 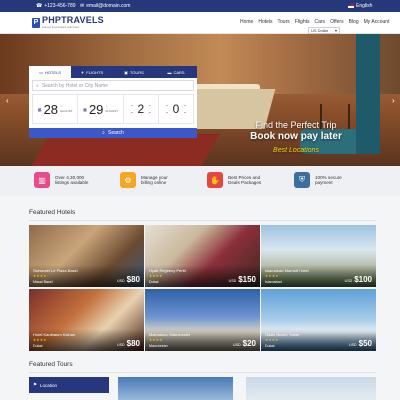 I want to click on children-count: 0, so click(x=176, y=109).